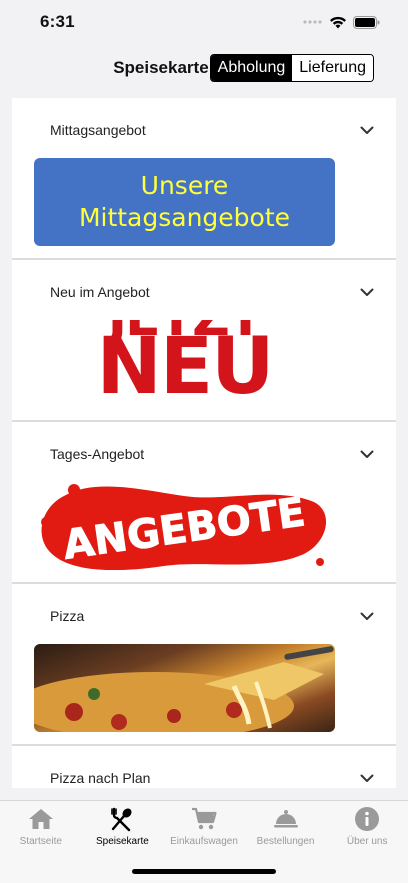  Describe the element at coordinates (204, 767) in the screenshot. I see `category-pizza-nach-plan: Pizza nach Plan` at that location.